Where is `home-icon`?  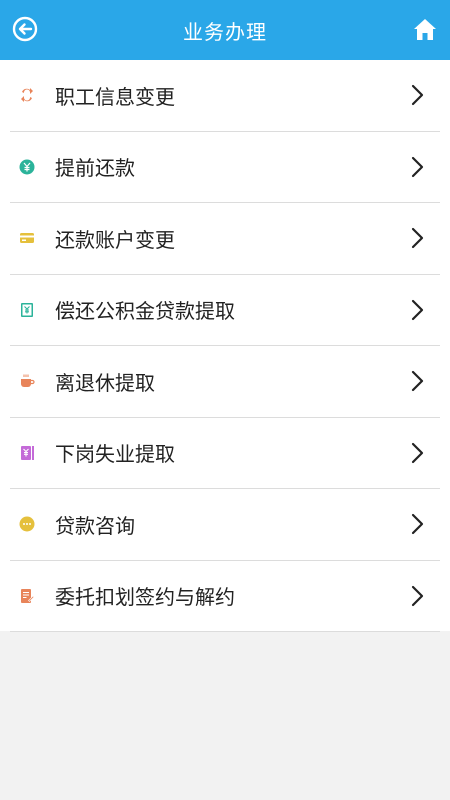 home-icon is located at coordinates (425, 29).